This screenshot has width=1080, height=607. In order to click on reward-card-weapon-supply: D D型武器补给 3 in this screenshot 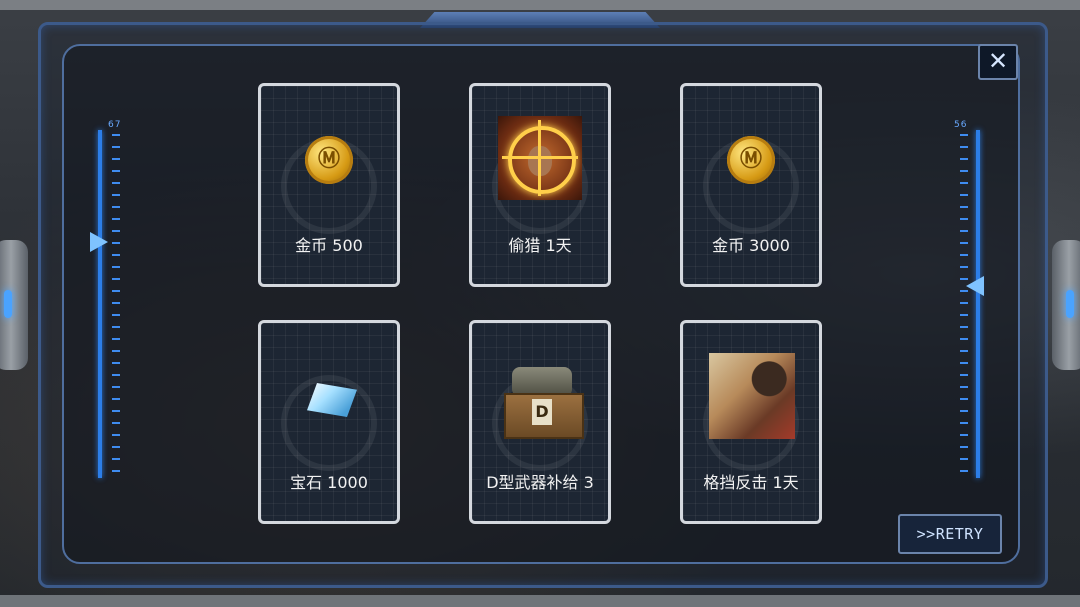, I will do `click(540, 422)`.